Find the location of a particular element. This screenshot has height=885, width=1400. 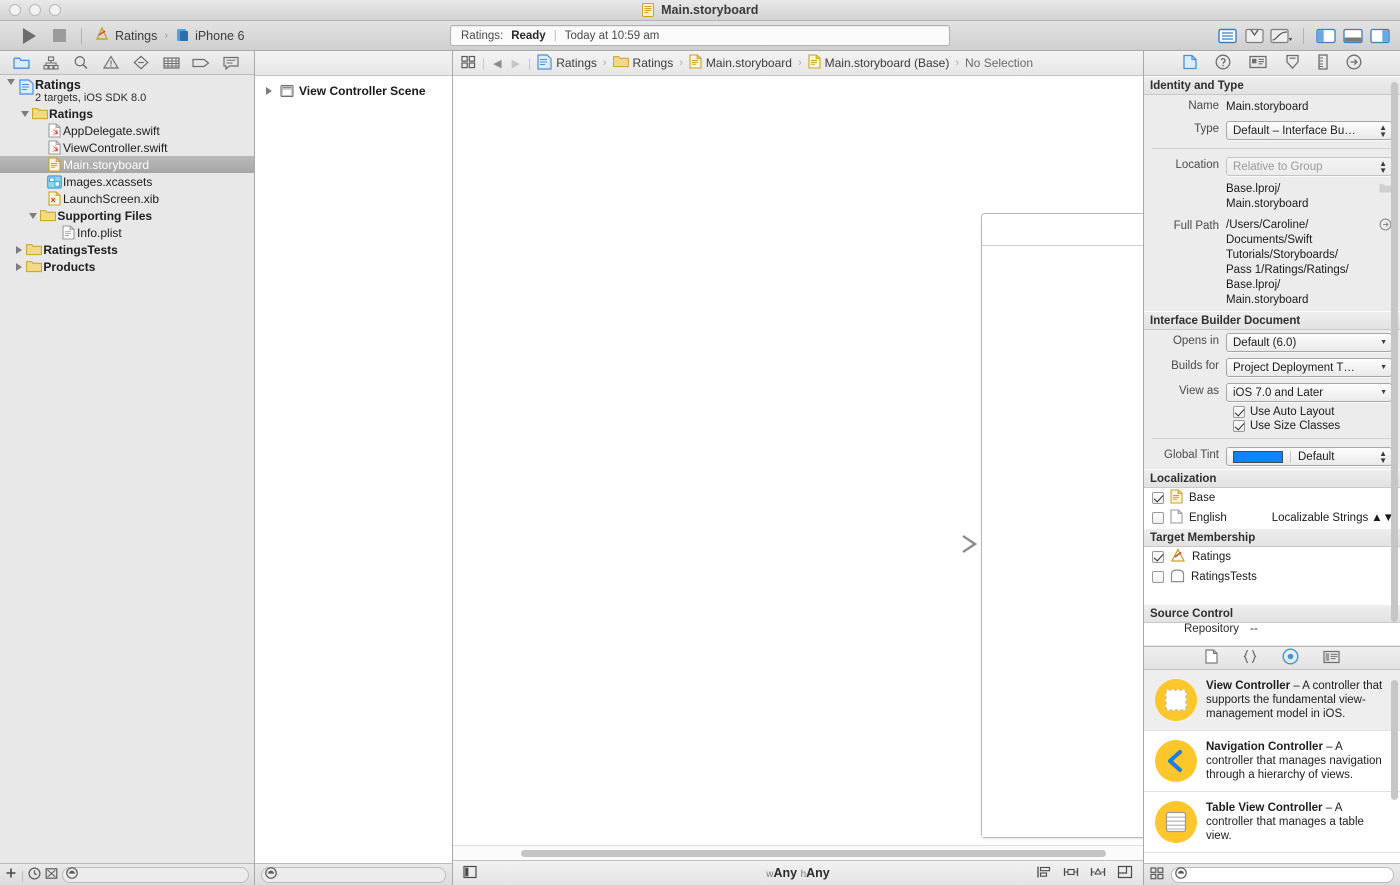

attributes-inspector-tab is located at coordinates (1292, 63).